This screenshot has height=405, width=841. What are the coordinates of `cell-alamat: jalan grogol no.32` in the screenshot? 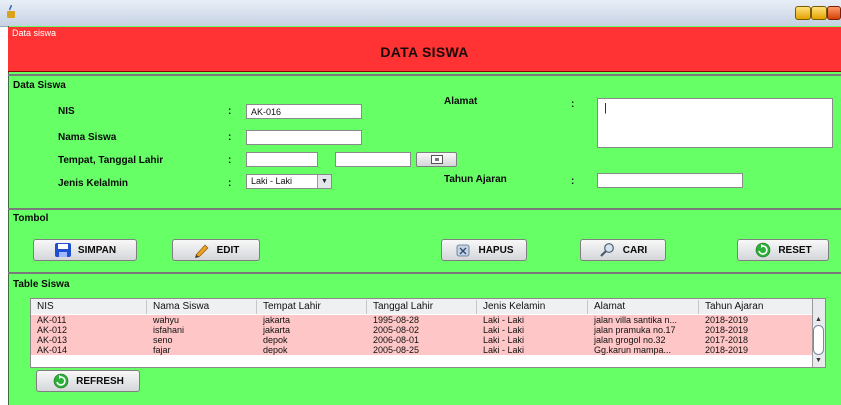 It's located at (630, 340).